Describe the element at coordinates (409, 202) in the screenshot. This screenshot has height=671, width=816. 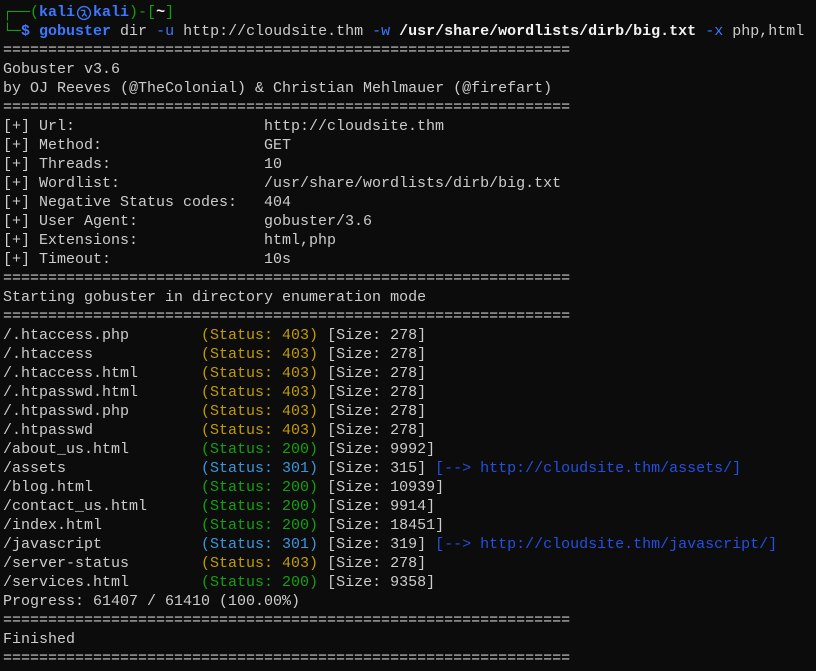
I see `config-row: [+] Negative Status codes: 404` at that location.